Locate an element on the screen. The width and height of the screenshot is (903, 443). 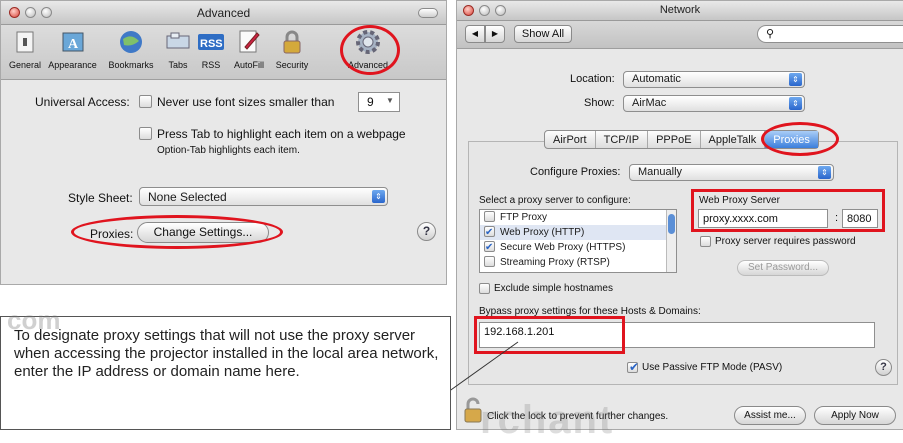
toolbar-autofill: AutoFill is located at coordinates (249, 49).